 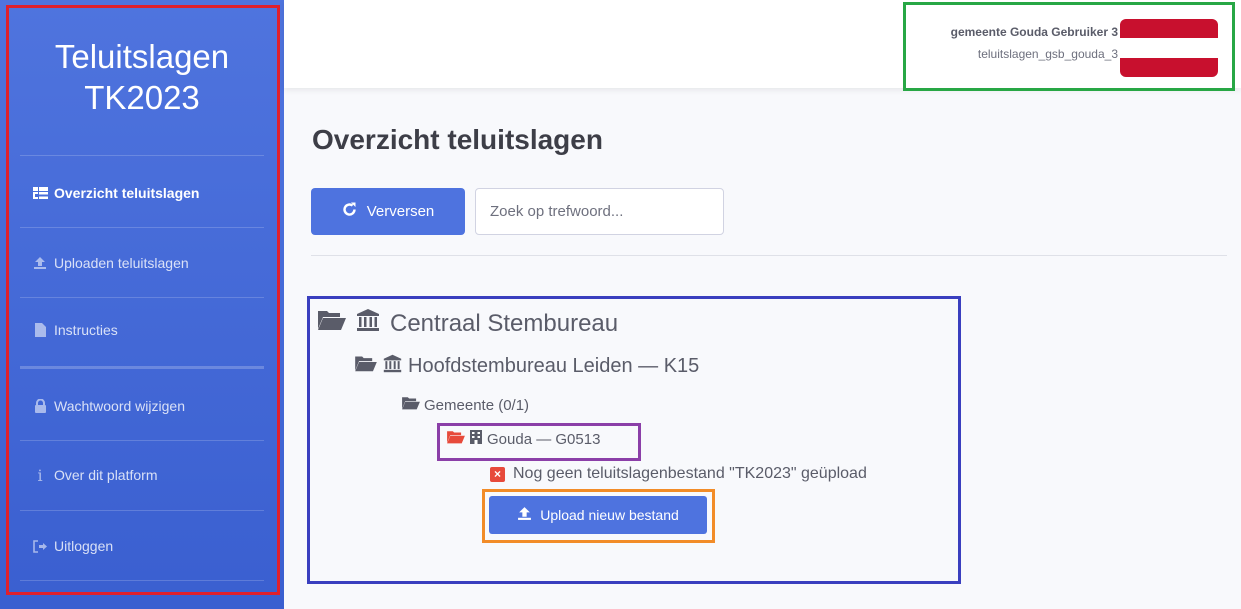 I want to click on brand-title: Teluitslagen TK2023, so click(x=142, y=77).